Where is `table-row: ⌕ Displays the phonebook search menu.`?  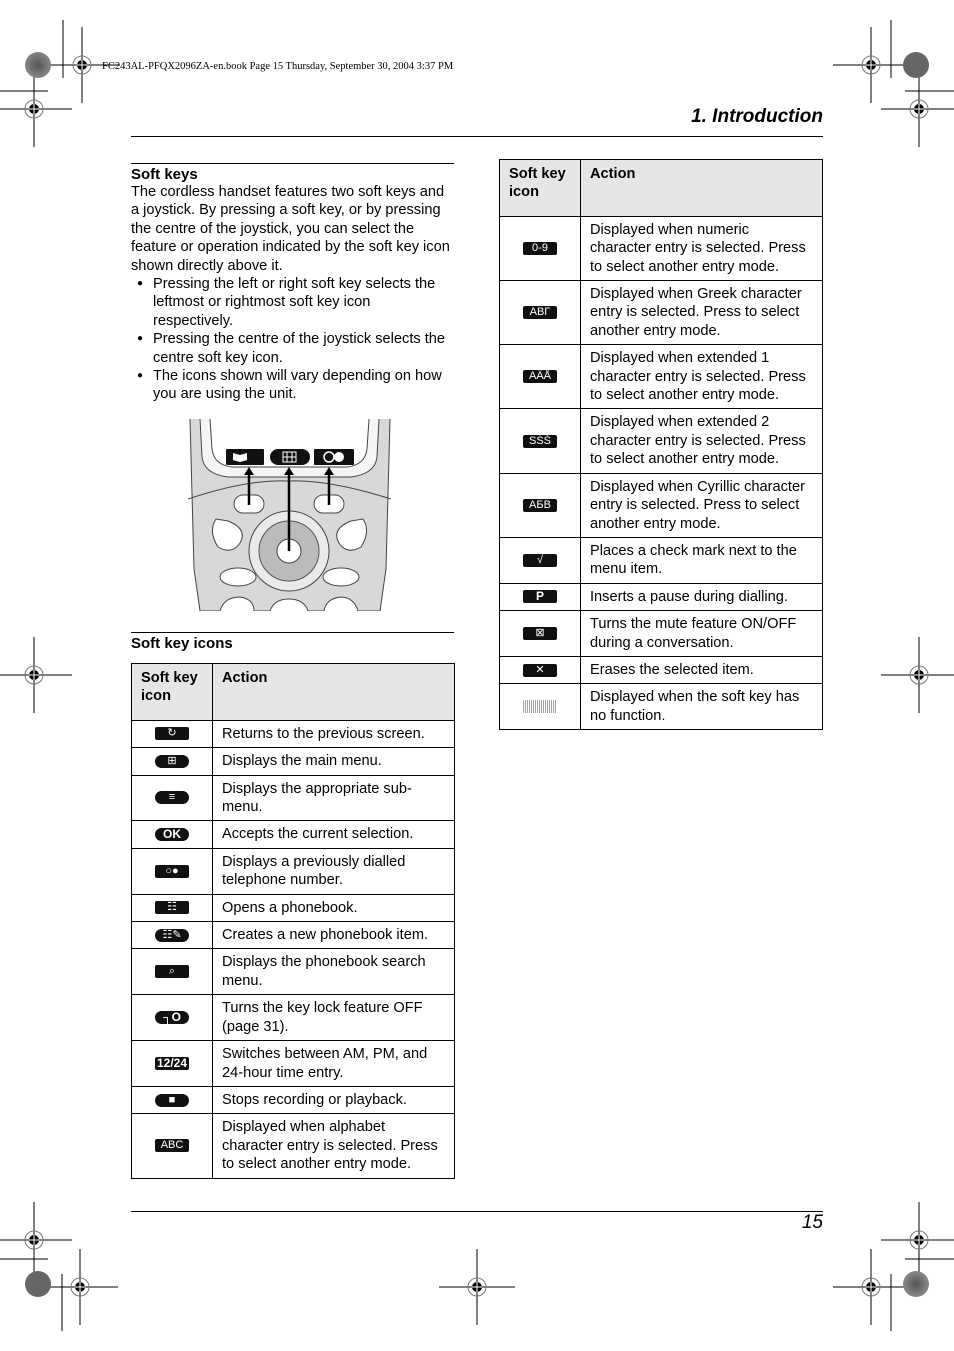
table-row: ⌕ Displays the phonebook search menu. is located at coordinates (293, 972).